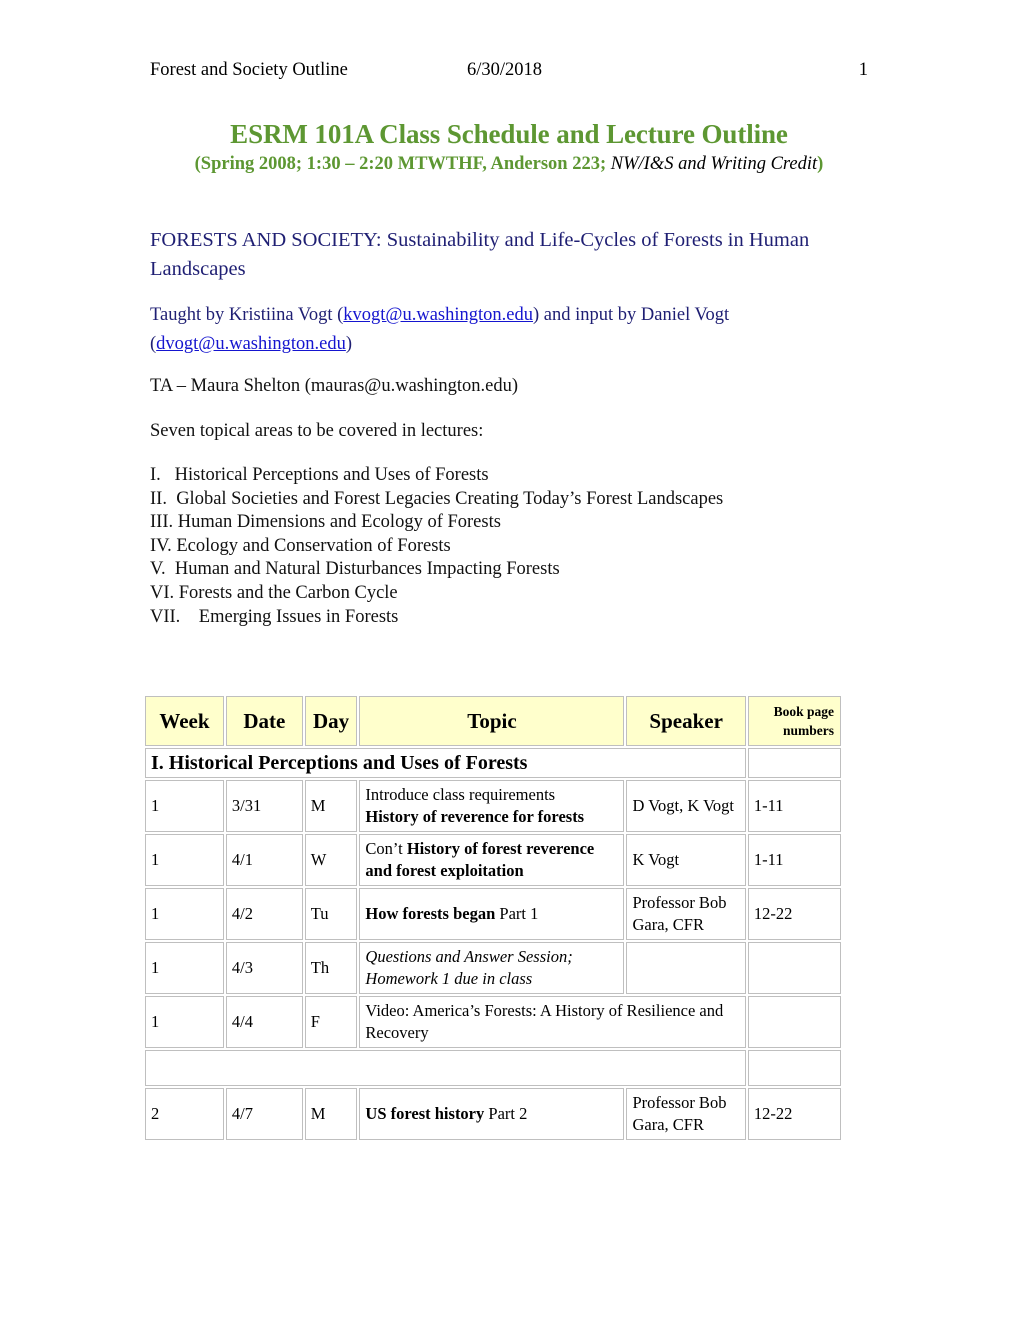  What do you see at coordinates (517, 913) in the screenshot?
I see `topic-regular-text: Part 1` at bounding box center [517, 913].